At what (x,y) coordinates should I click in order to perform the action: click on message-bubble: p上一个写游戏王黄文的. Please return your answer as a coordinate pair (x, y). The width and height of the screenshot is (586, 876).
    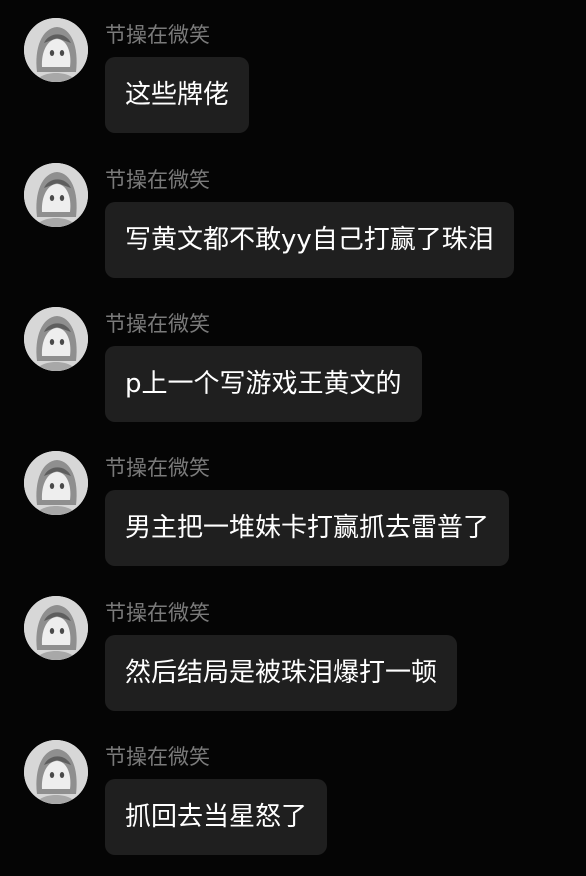
    Looking at the image, I should click on (263, 384).